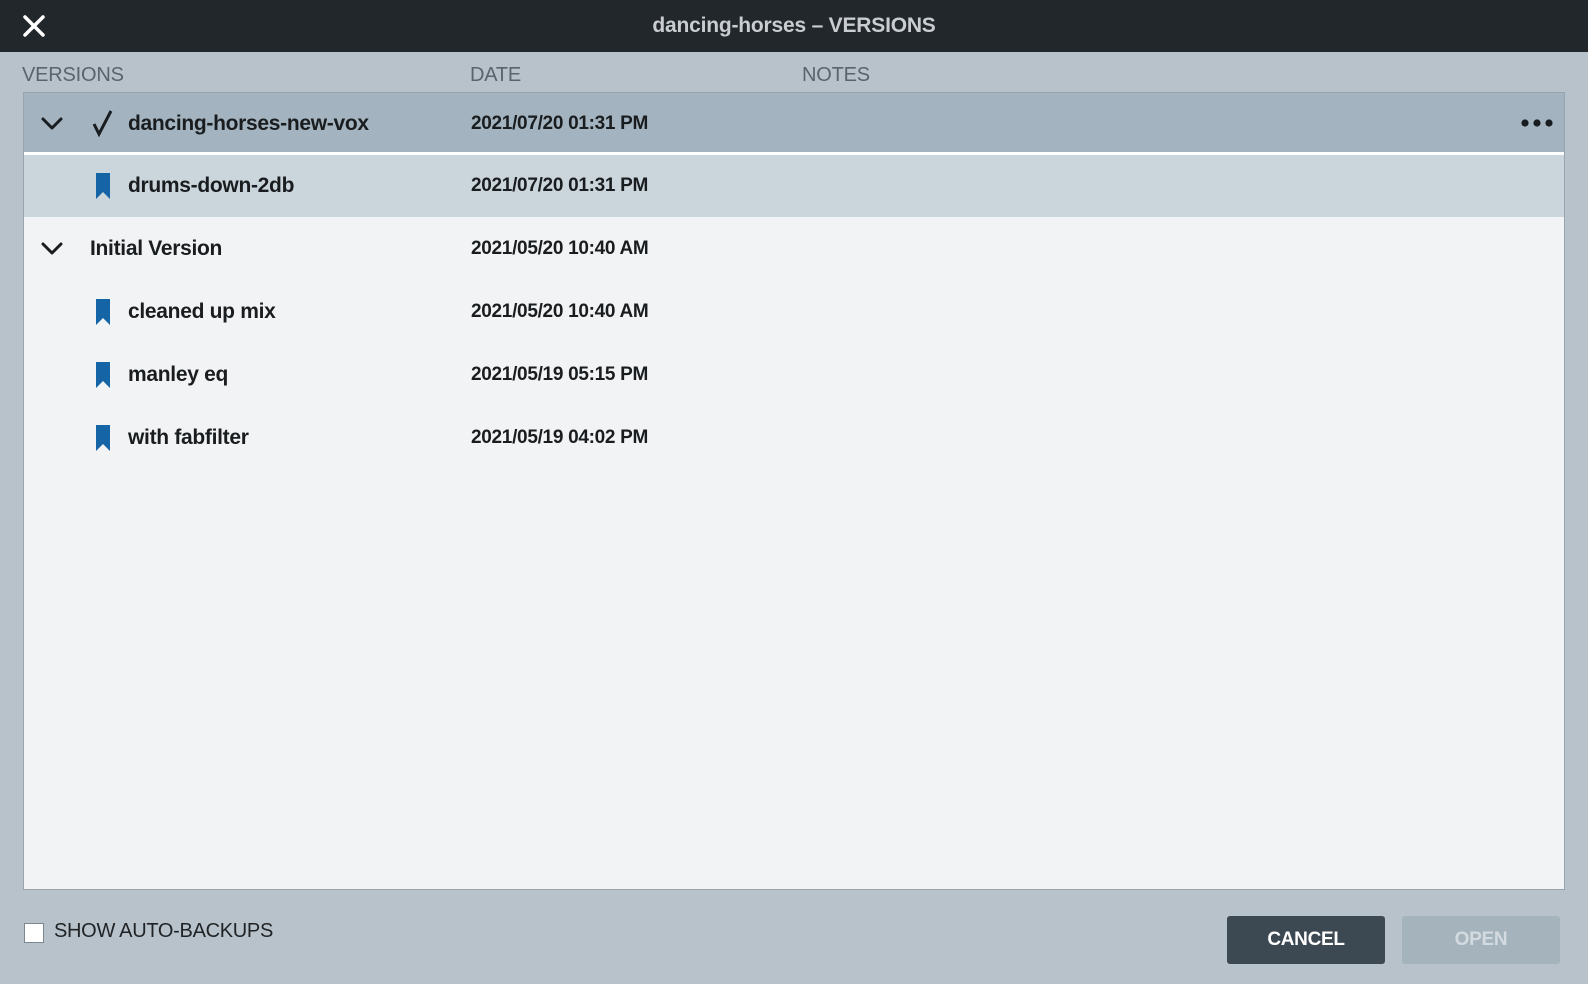 The width and height of the screenshot is (1588, 984). Describe the element at coordinates (34, 933) in the screenshot. I see `show-auto-backups-checkbox` at that location.